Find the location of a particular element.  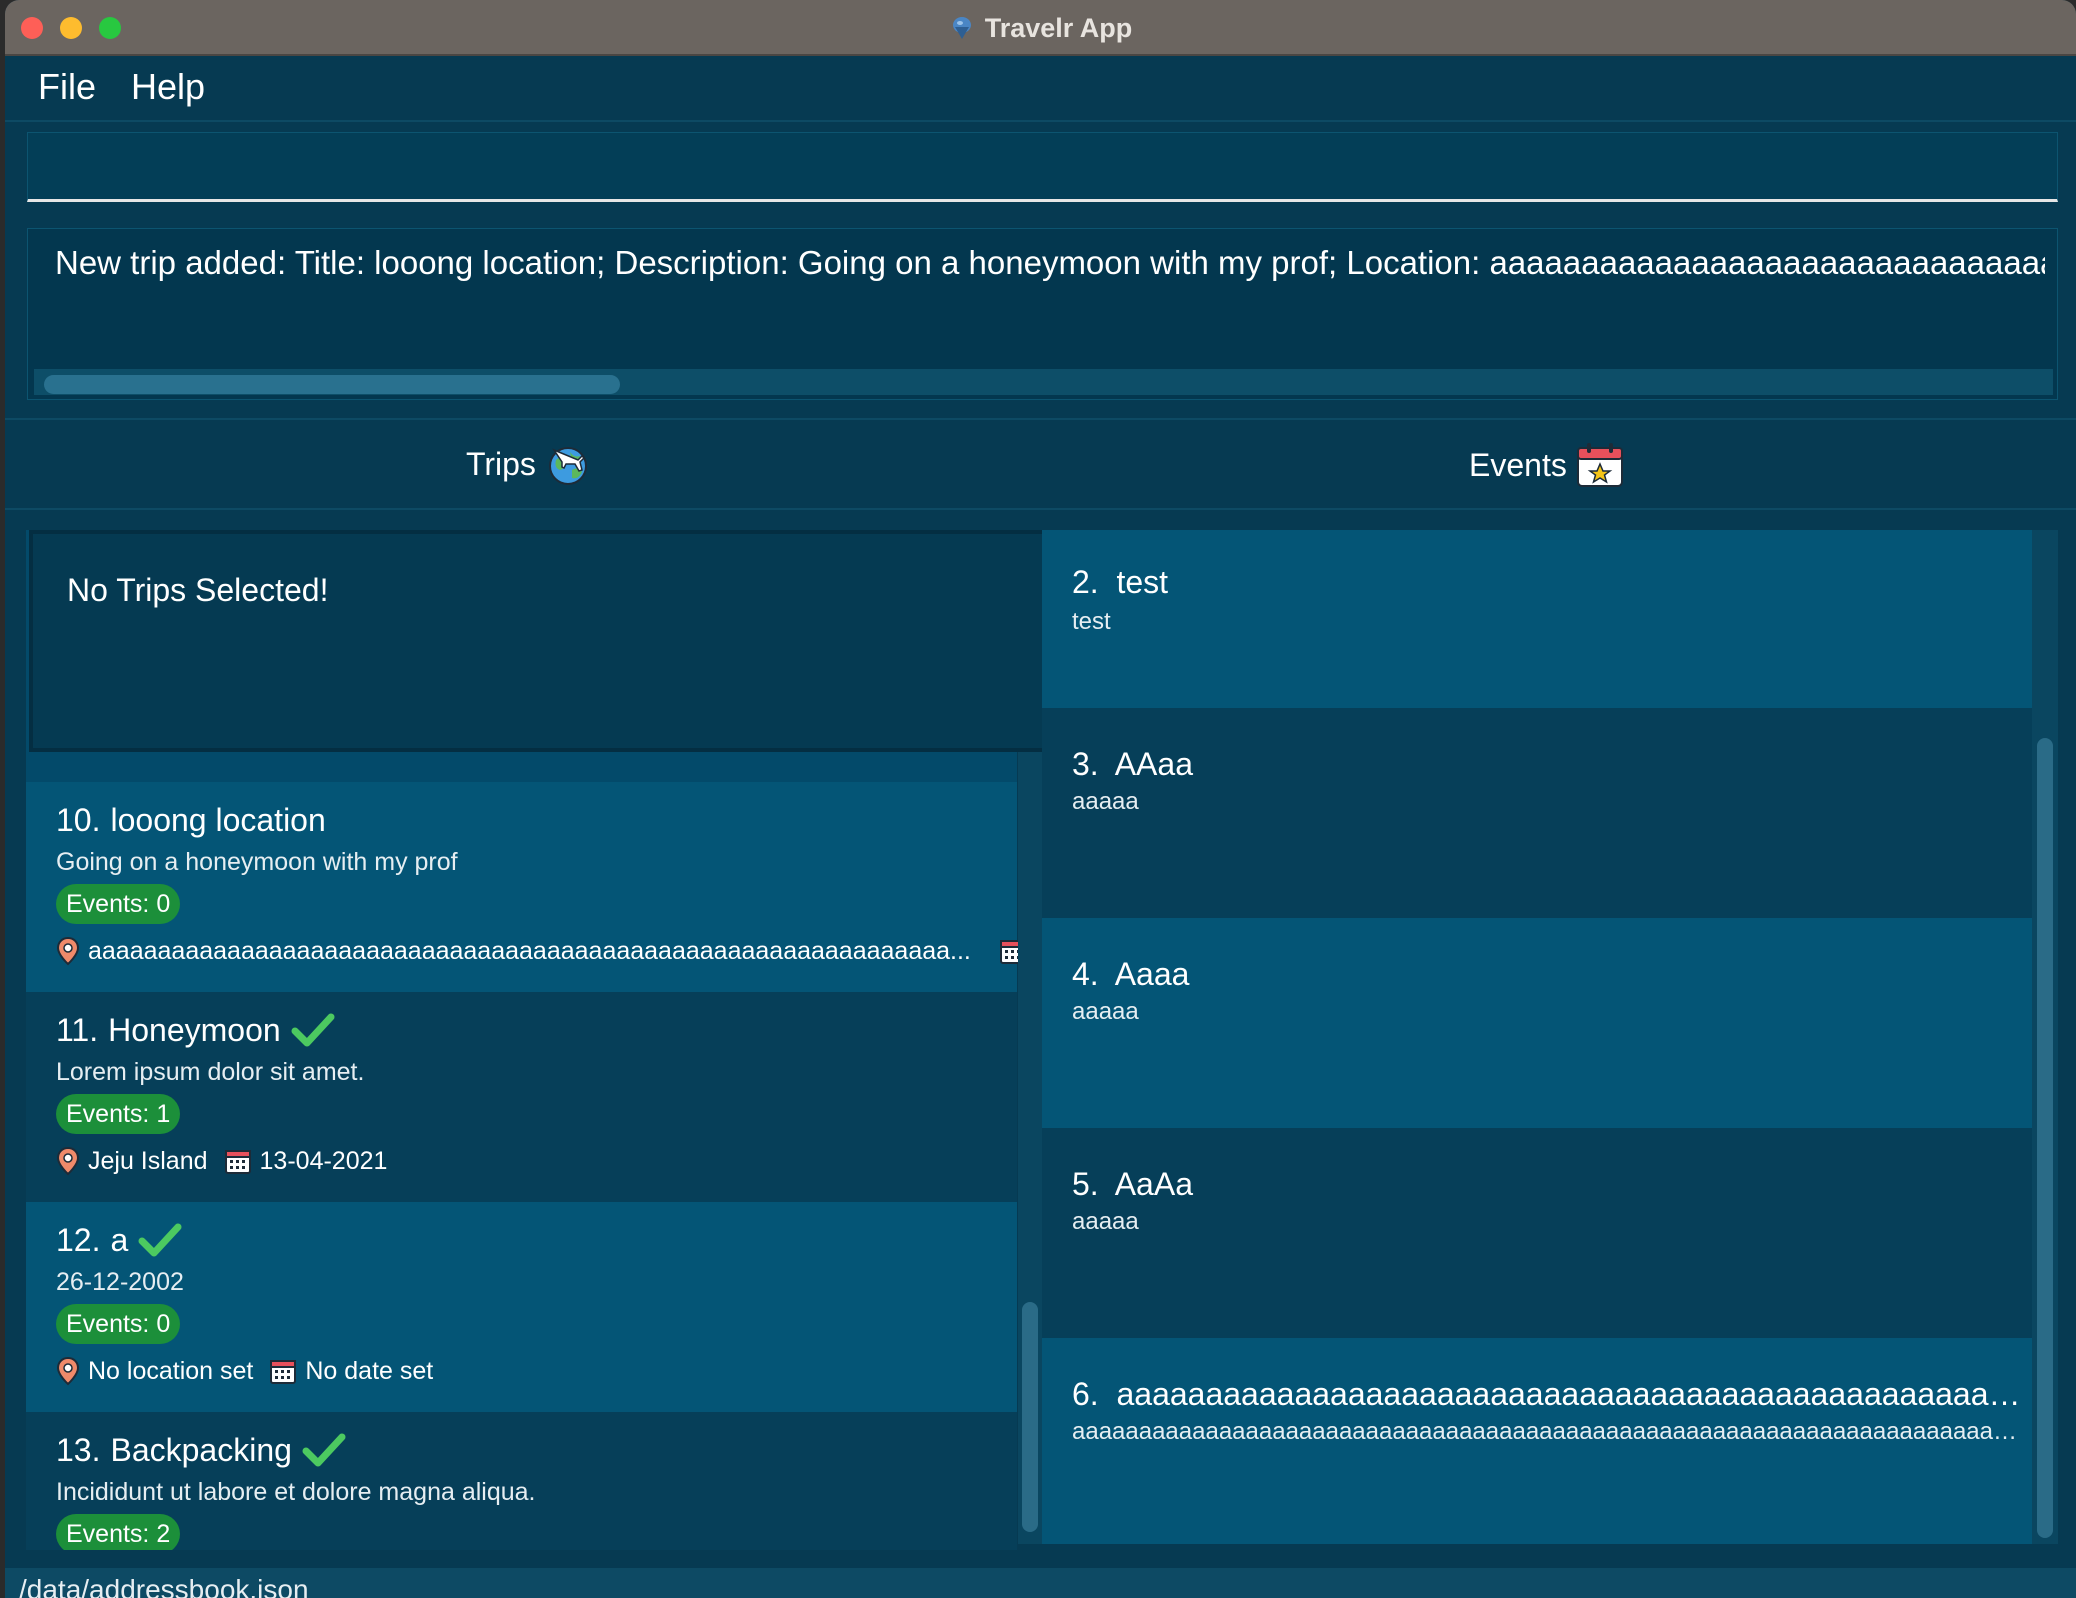

window-title-group: Travelr App is located at coordinates (1040, 28).